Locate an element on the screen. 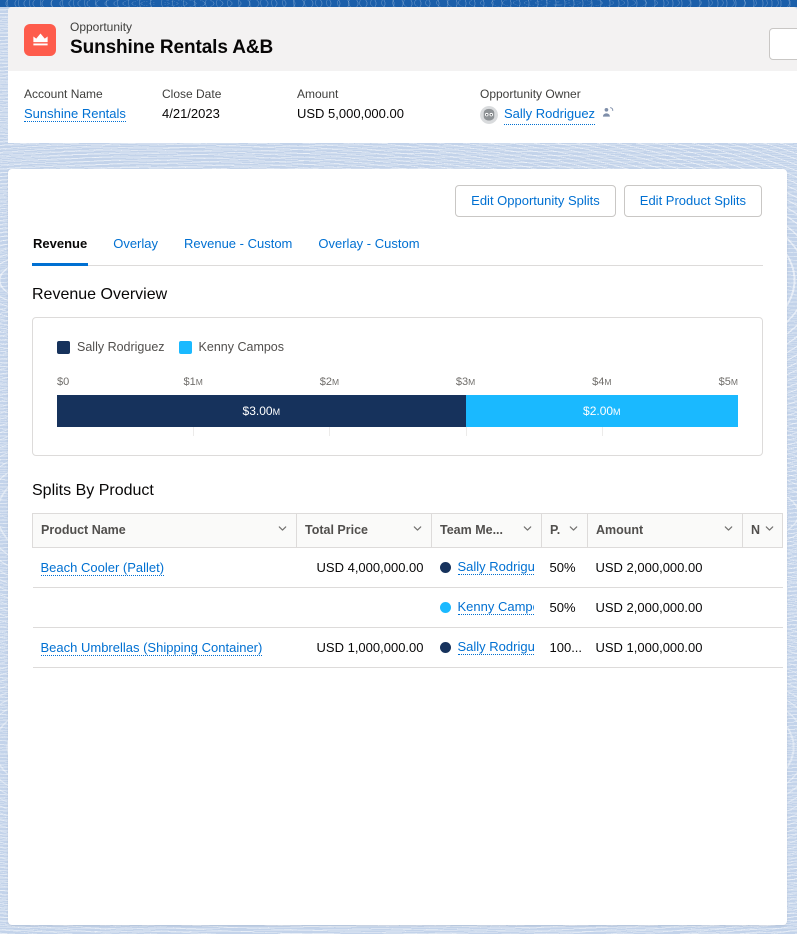 This screenshot has width=797, height=934. opportunity-crown-icon is located at coordinates (40, 39).